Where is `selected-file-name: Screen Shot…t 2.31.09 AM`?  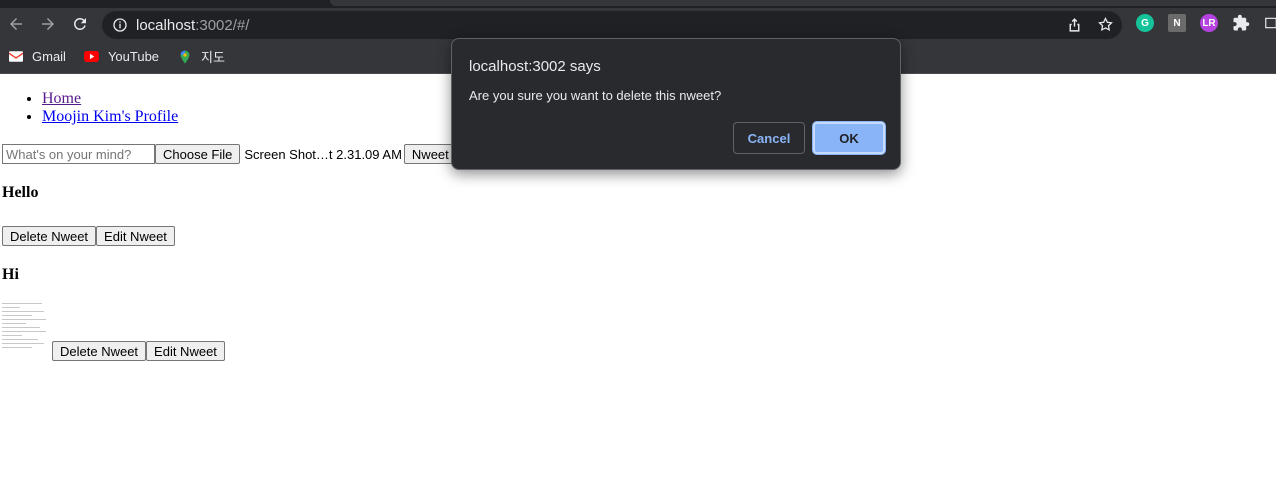
selected-file-name: Screen Shot…t 2.31.09 AM is located at coordinates (323, 154).